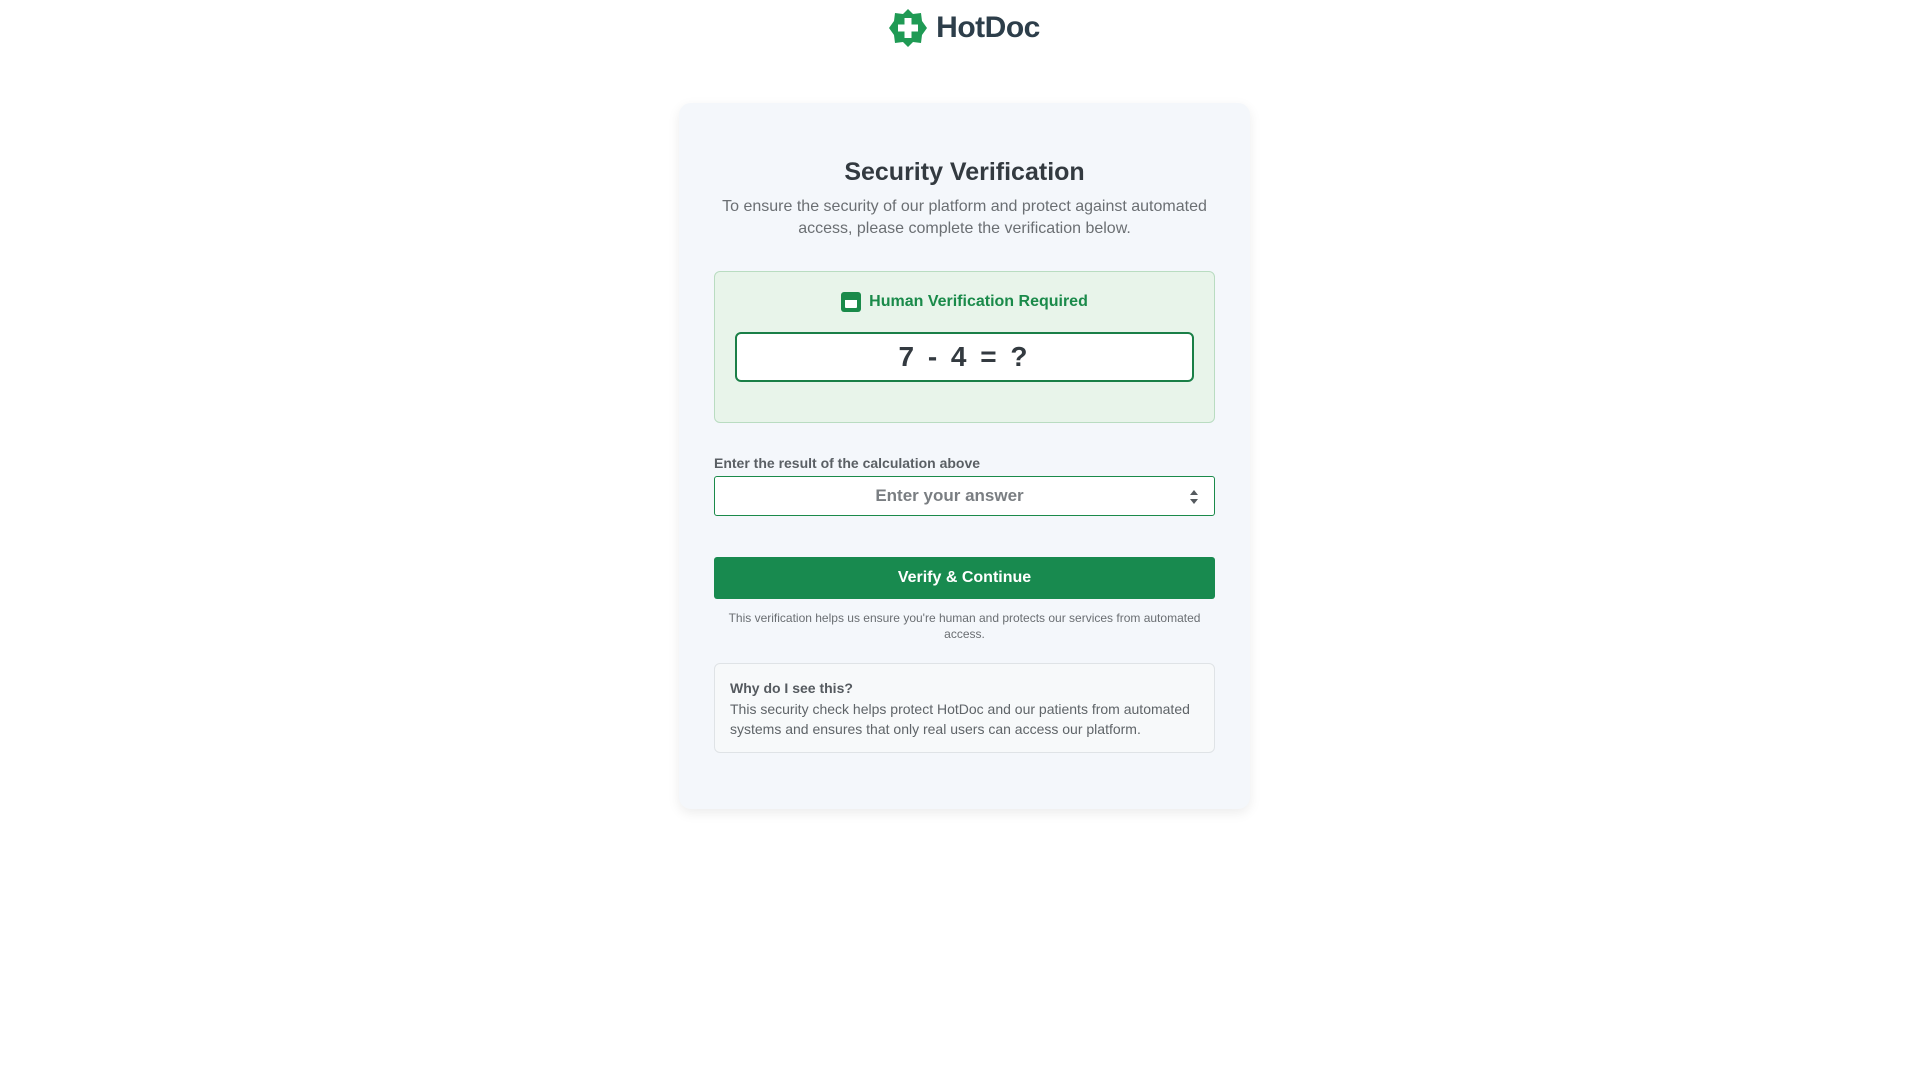 The image size is (1920, 1080). I want to click on captcha-equation: 7 - 4 = ?, so click(964, 357).